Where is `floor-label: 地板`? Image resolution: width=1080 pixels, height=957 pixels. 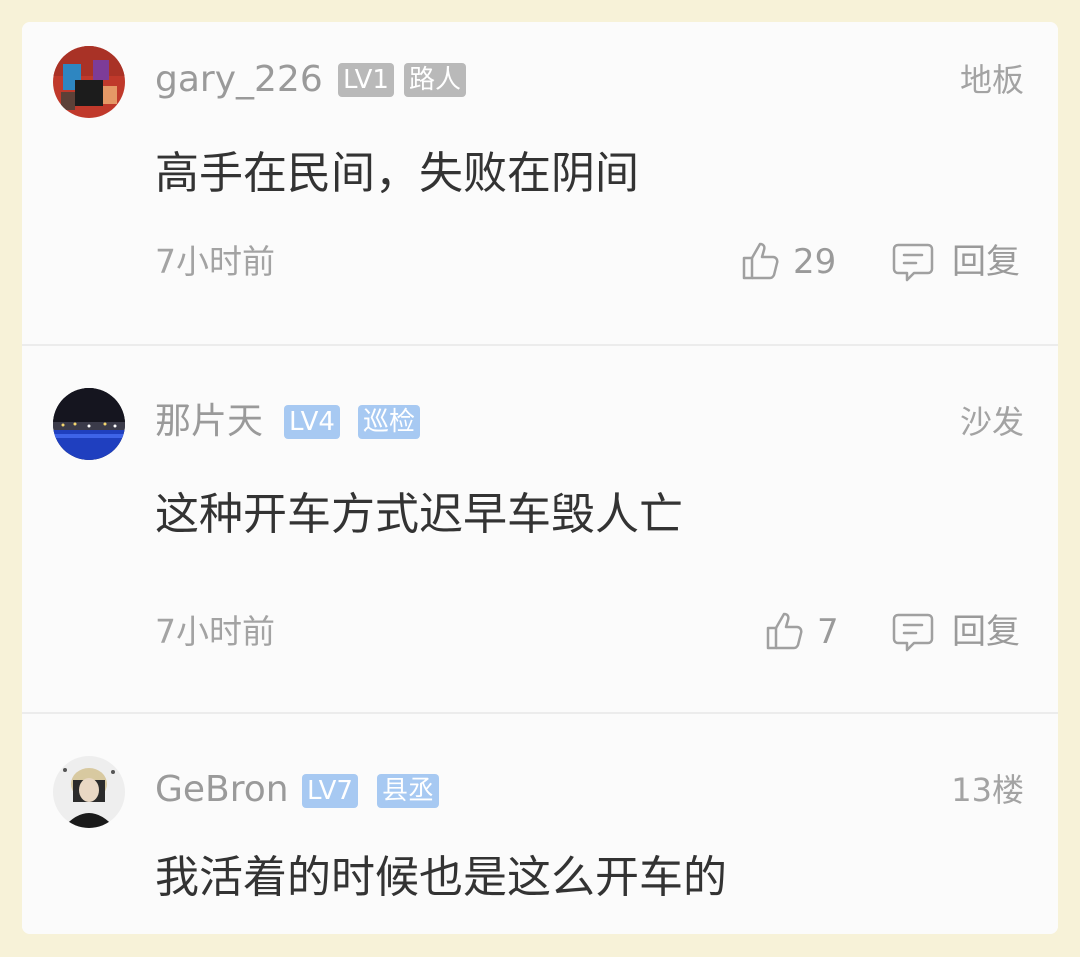 floor-label: 地板 is located at coordinates (991, 80).